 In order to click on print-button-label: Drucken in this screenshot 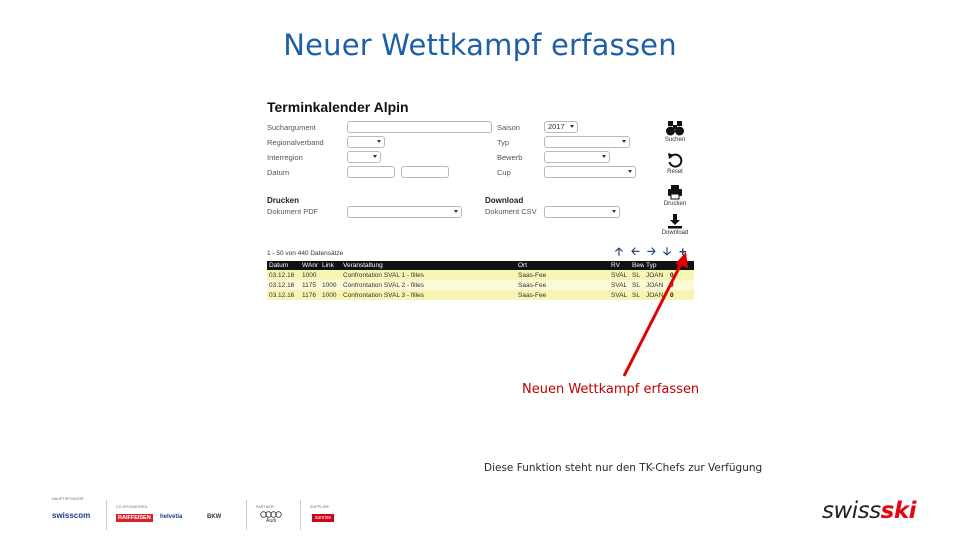, I will do `click(675, 204)`.